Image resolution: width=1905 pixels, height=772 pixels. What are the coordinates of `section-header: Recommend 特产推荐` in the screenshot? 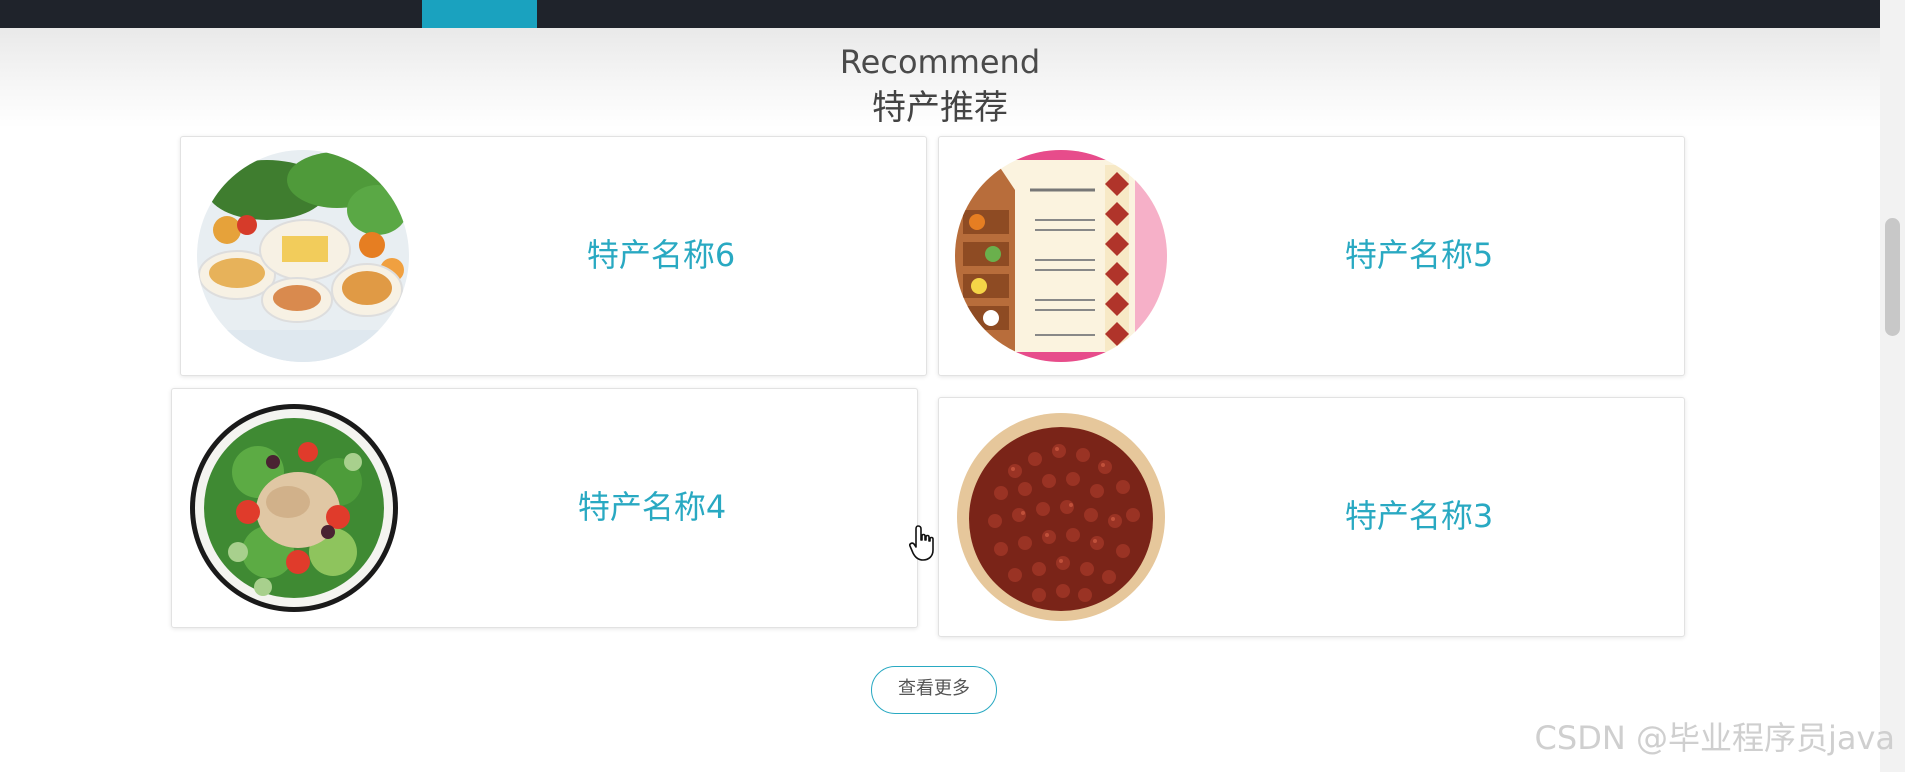 It's located at (940, 78).